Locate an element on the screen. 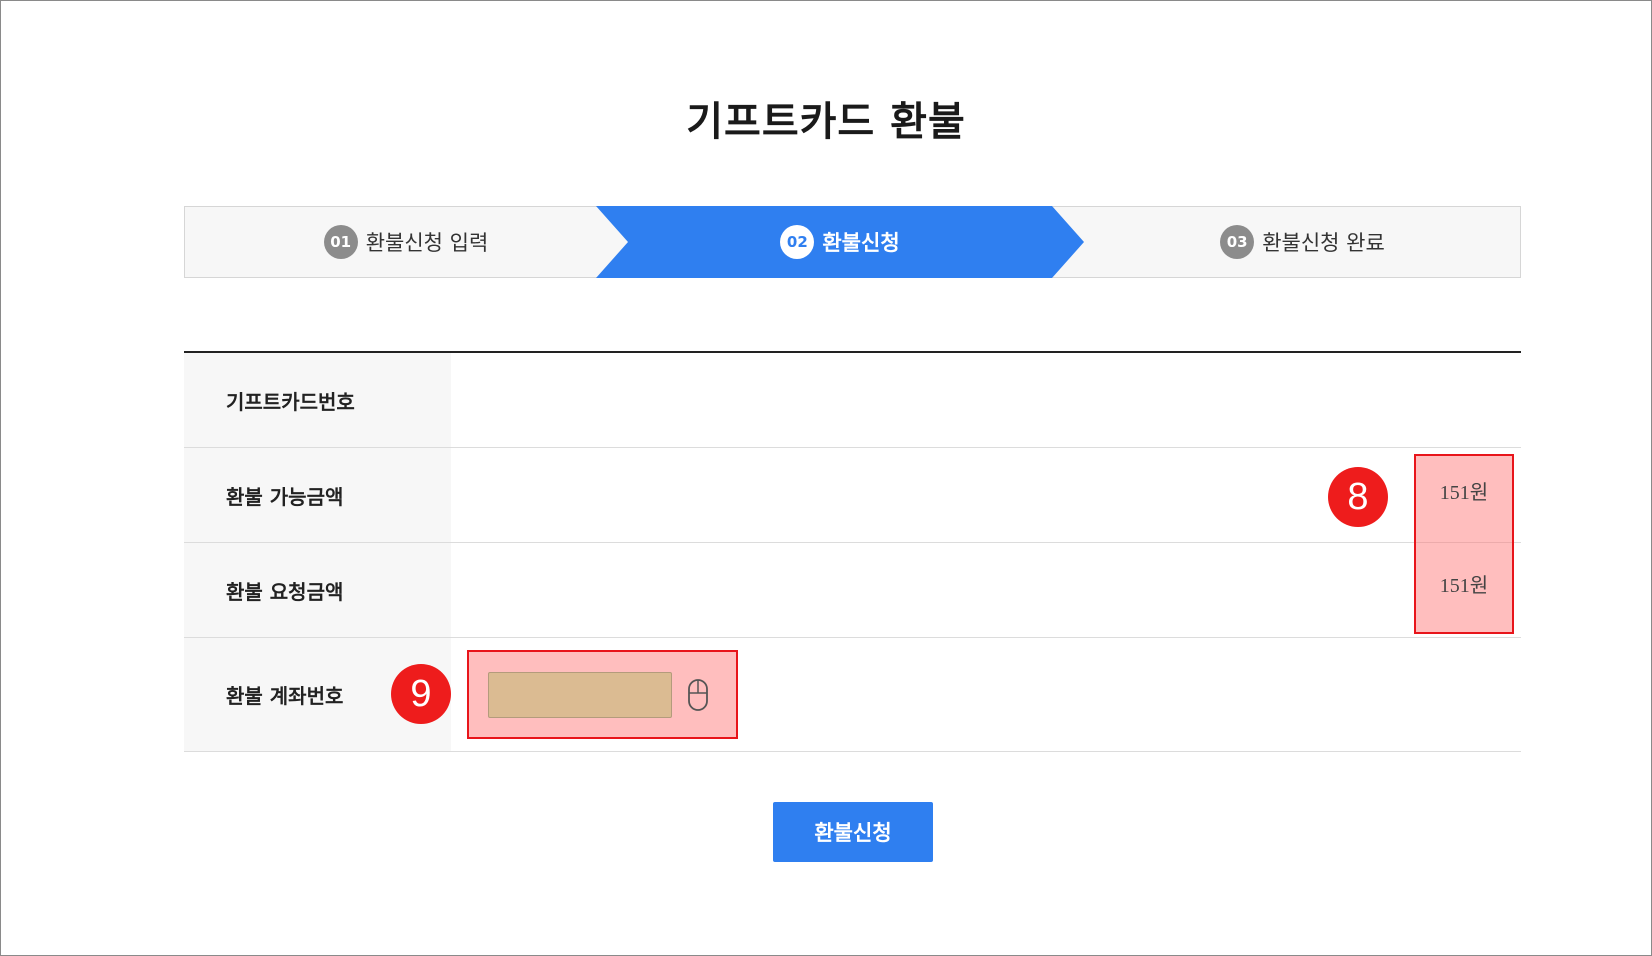 The height and width of the screenshot is (956, 1652). annotation-marker-9: 9 is located at coordinates (421, 694).